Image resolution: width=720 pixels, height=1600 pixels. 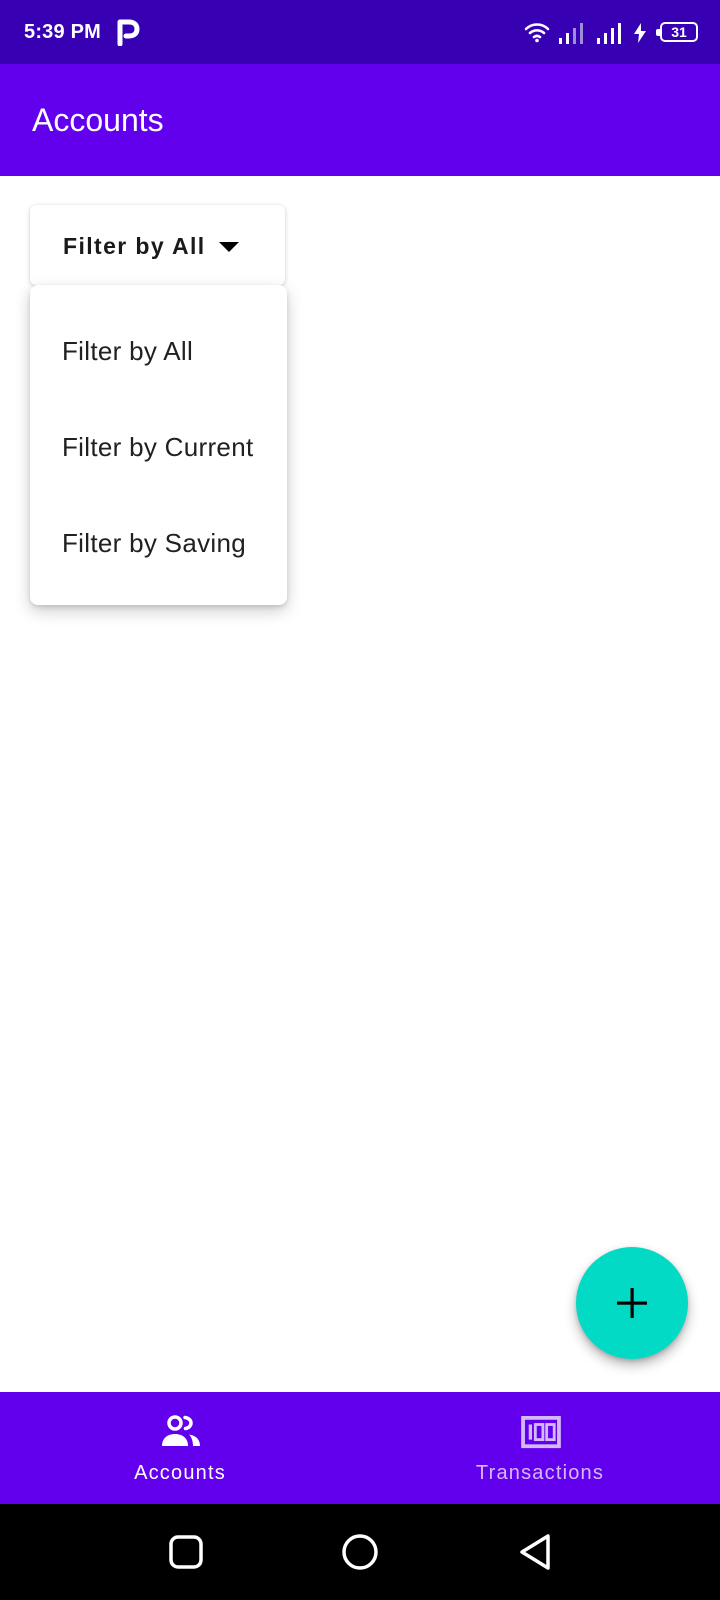 I want to click on app-bar: Accounts, so click(x=360, y=120).